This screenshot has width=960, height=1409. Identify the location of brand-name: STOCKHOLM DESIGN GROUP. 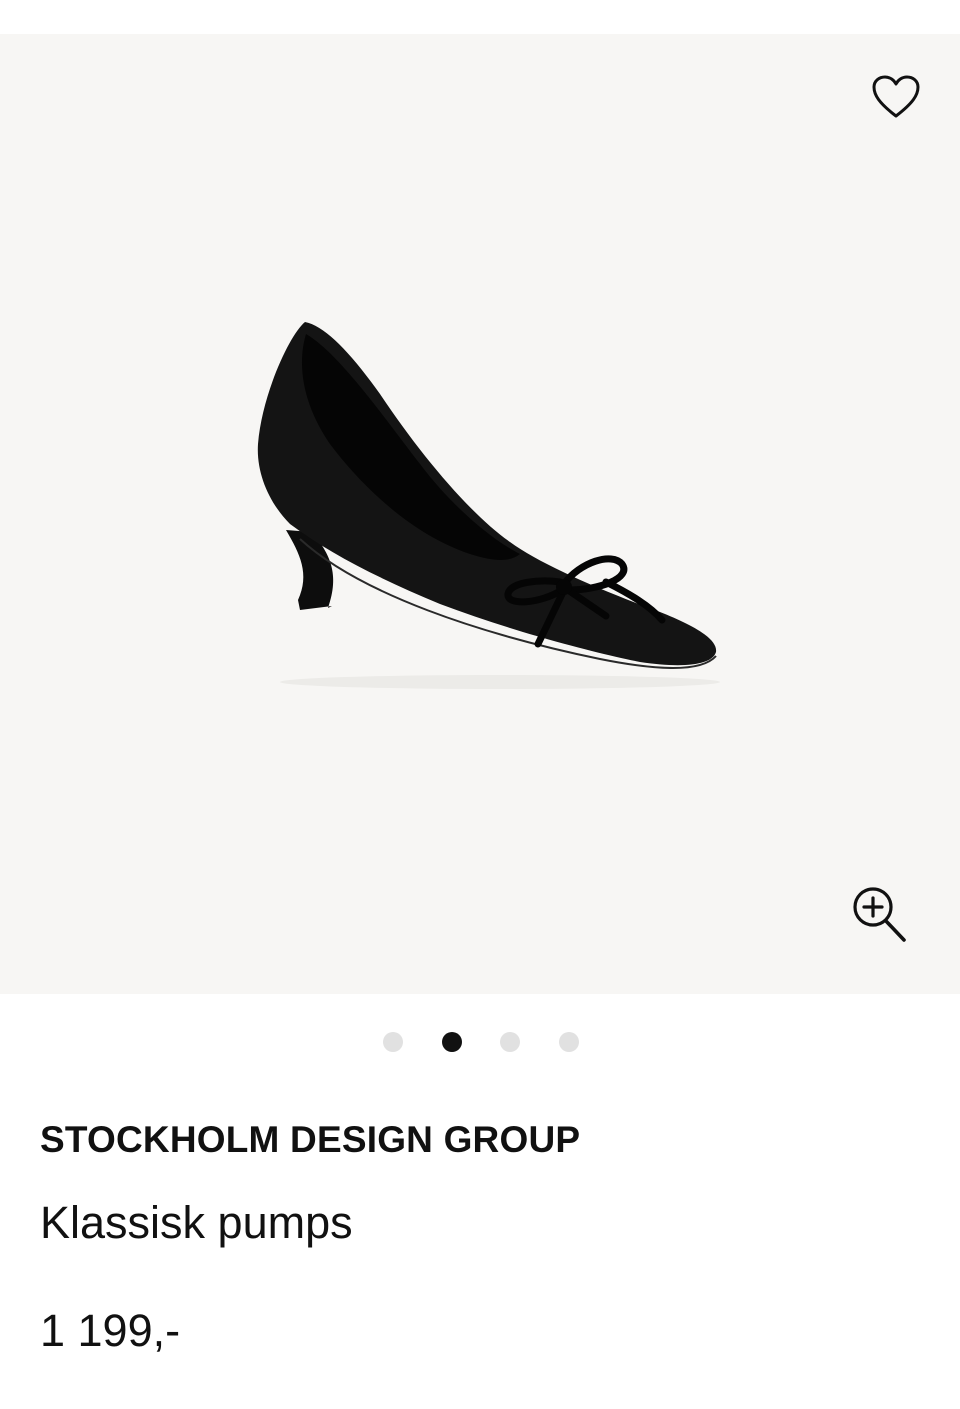
(310, 1140).